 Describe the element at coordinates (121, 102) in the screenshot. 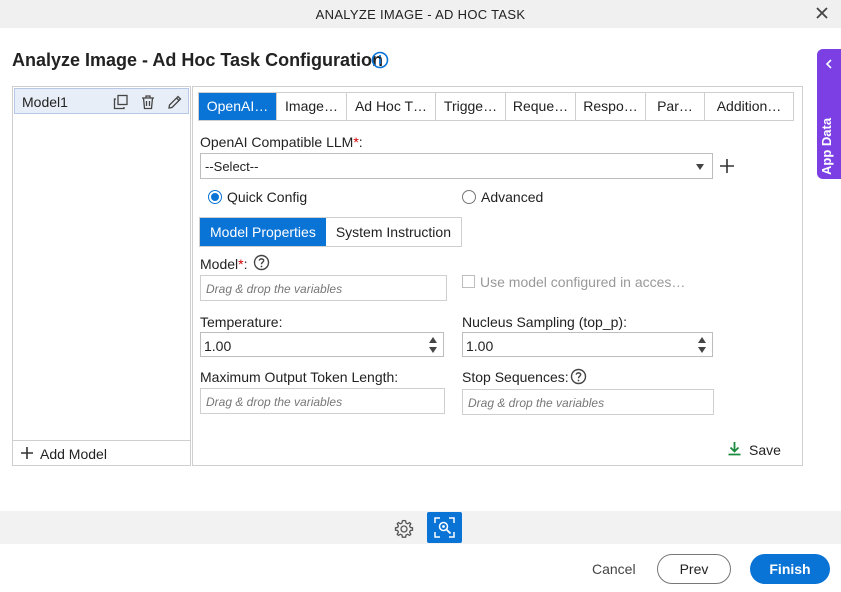

I see `copy-icon` at that location.